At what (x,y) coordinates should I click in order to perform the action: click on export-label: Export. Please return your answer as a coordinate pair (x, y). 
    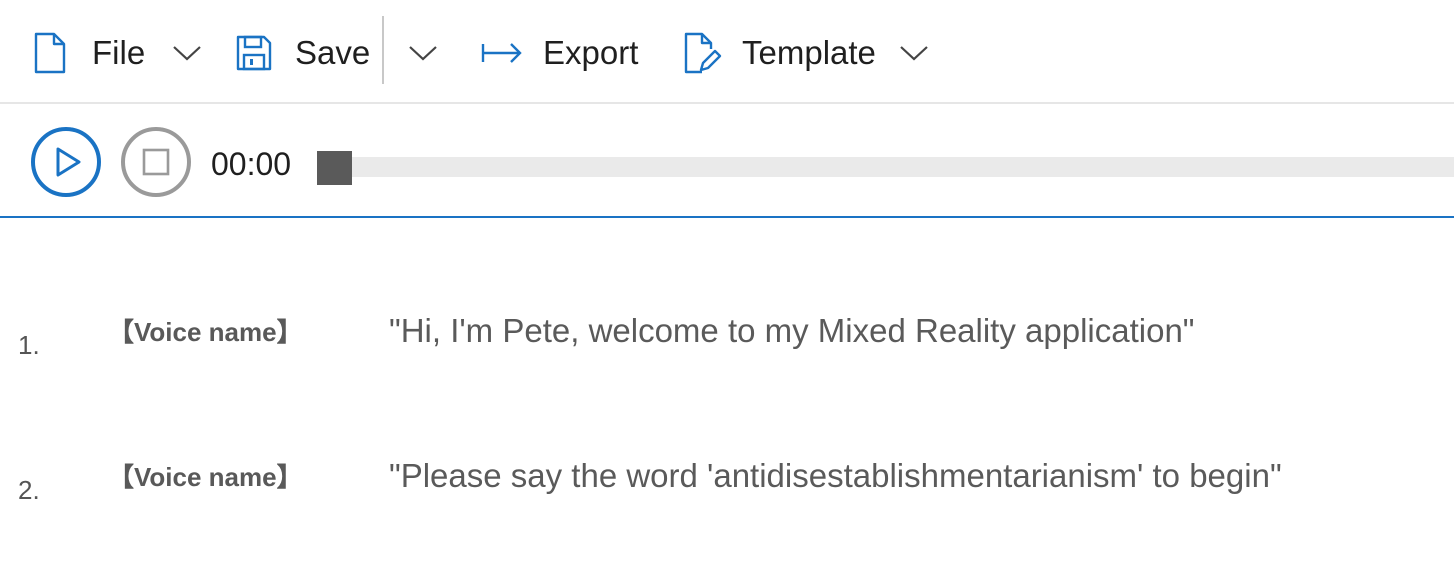
    Looking at the image, I should click on (591, 52).